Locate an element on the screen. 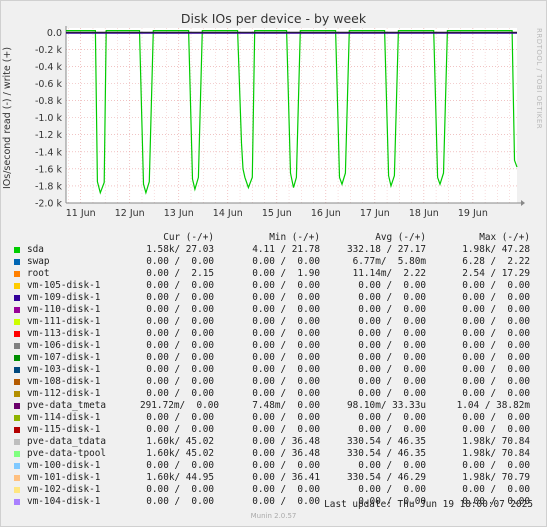 The height and width of the screenshot is (527, 547). legend-avg: 6.77m/ 5.80m is located at coordinates (389, 261).